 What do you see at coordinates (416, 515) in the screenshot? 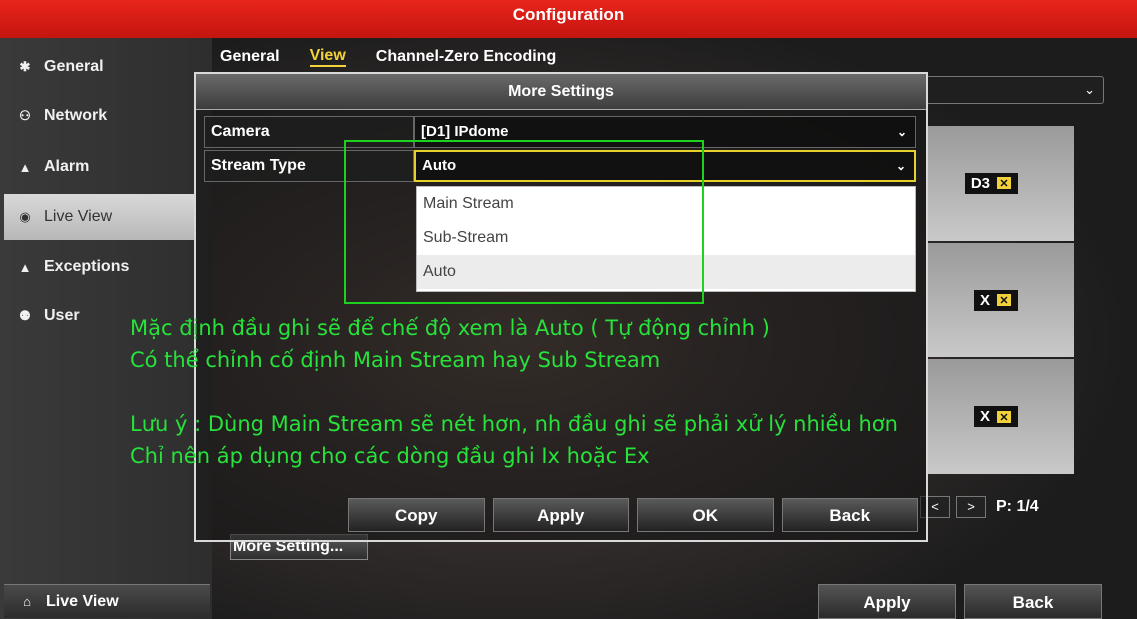
I see `copy-button: Copy` at bounding box center [416, 515].